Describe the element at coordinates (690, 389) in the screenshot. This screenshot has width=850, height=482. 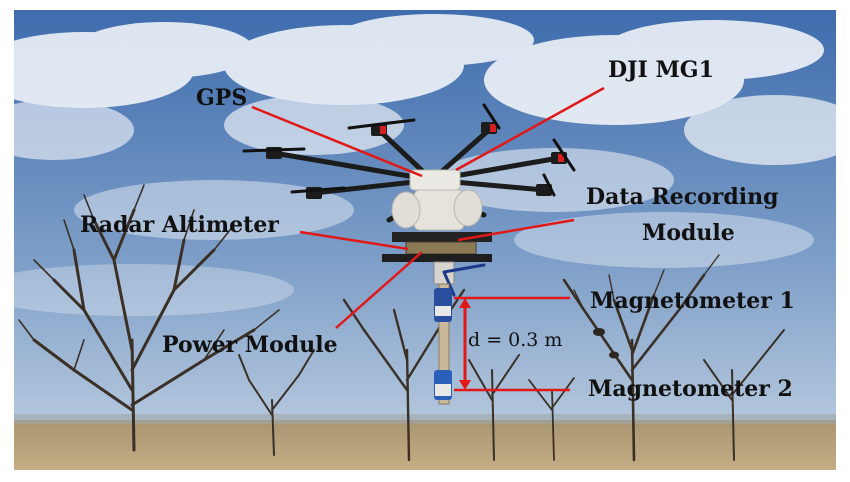
I see `magnetometer-2-label: Magnetometer 2` at that location.